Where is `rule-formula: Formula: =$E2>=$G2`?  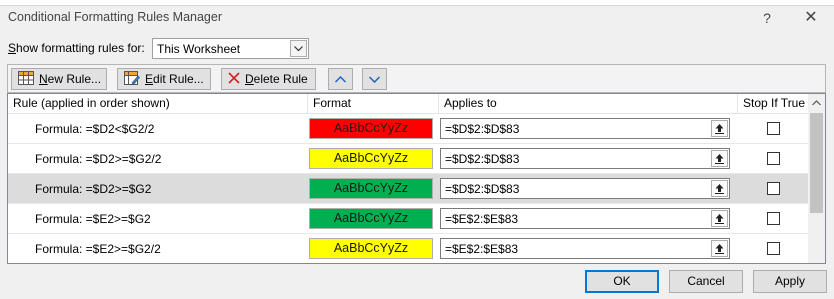
rule-formula: Formula: =$E2>=$G2 is located at coordinates (93, 219).